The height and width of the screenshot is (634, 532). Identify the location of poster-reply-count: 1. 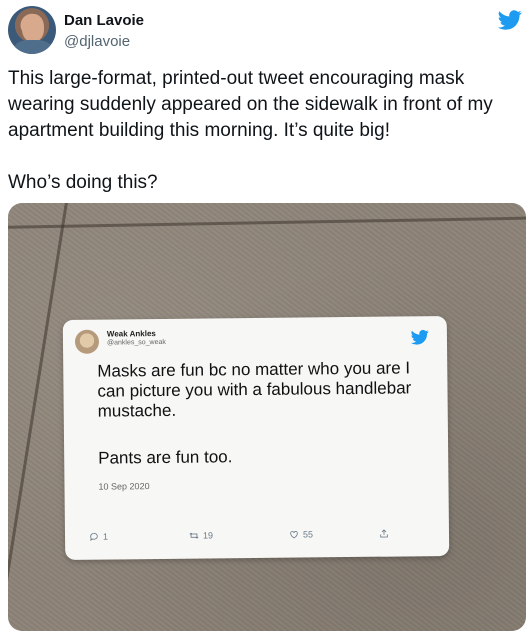
(105, 536).